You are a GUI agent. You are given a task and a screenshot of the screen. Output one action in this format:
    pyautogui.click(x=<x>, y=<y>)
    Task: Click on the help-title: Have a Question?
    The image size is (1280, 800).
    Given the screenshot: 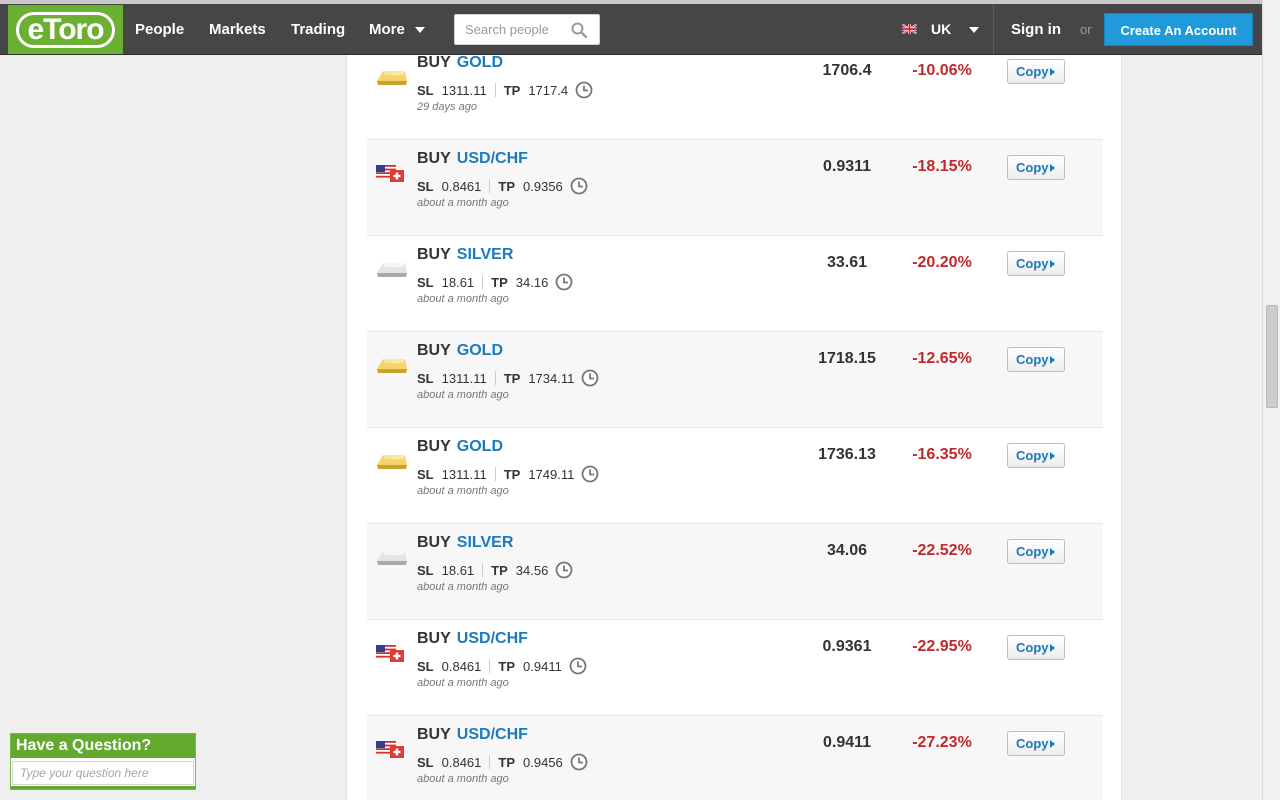 What is the action you would take?
    pyautogui.click(x=103, y=746)
    